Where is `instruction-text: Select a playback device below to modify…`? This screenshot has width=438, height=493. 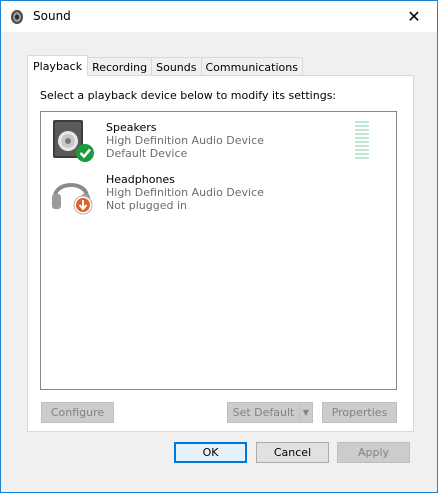 instruction-text: Select a playback device below to modify… is located at coordinates (188, 95).